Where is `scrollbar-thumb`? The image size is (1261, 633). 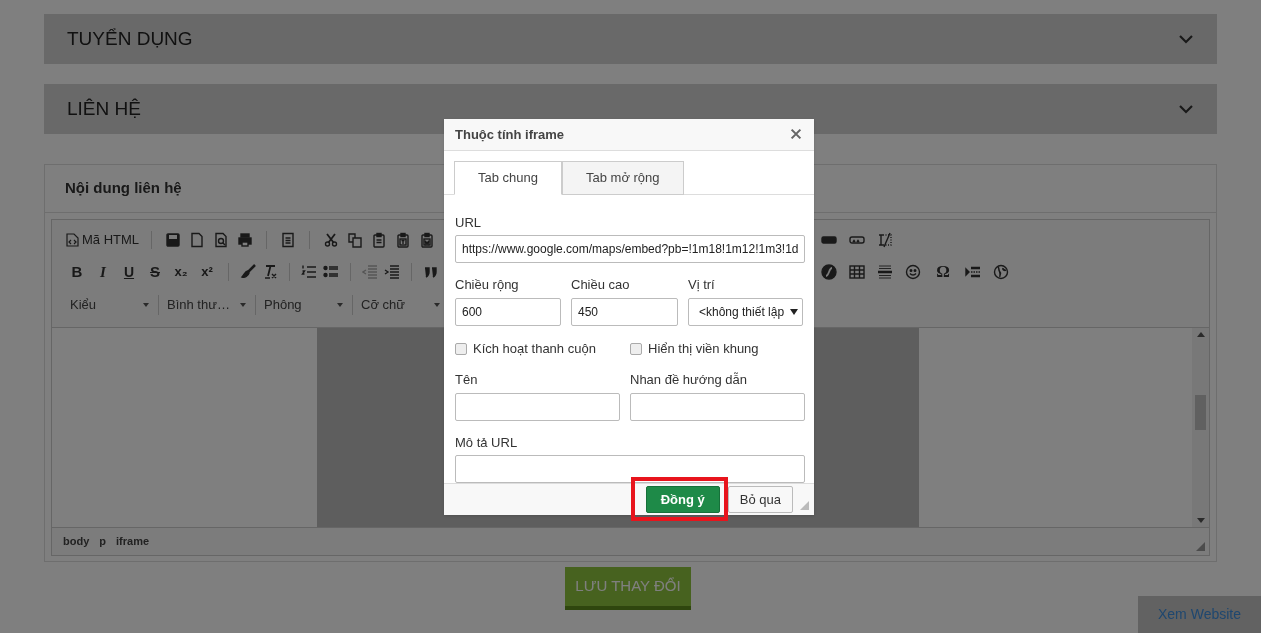 scrollbar-thumb is located at coordinates (1200, 412).